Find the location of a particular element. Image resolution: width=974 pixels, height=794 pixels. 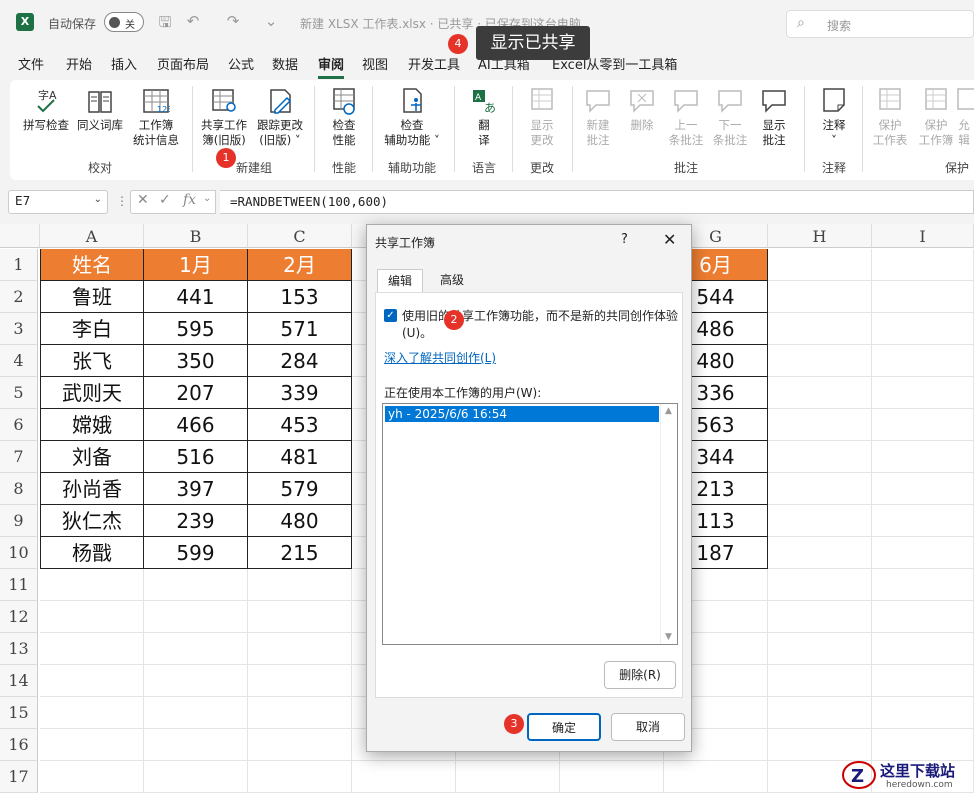

share-workbook-legacy-button: 共享工作 簿(旧版) is located at coordinates (224, 117).